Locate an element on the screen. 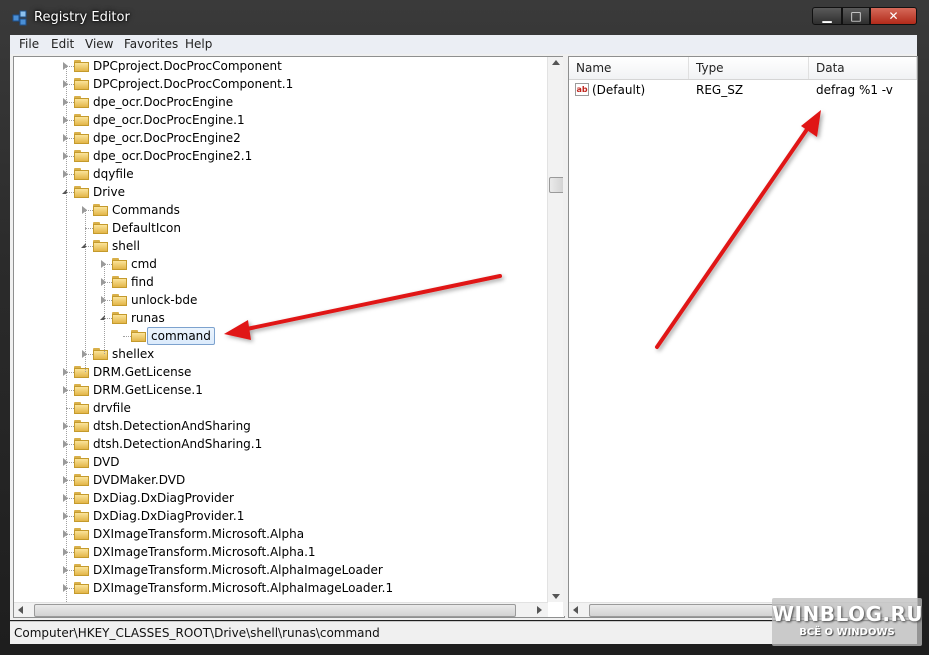 This screenshot has width=929, height=655. menu-help: Help is located at coordinates (198, 44).